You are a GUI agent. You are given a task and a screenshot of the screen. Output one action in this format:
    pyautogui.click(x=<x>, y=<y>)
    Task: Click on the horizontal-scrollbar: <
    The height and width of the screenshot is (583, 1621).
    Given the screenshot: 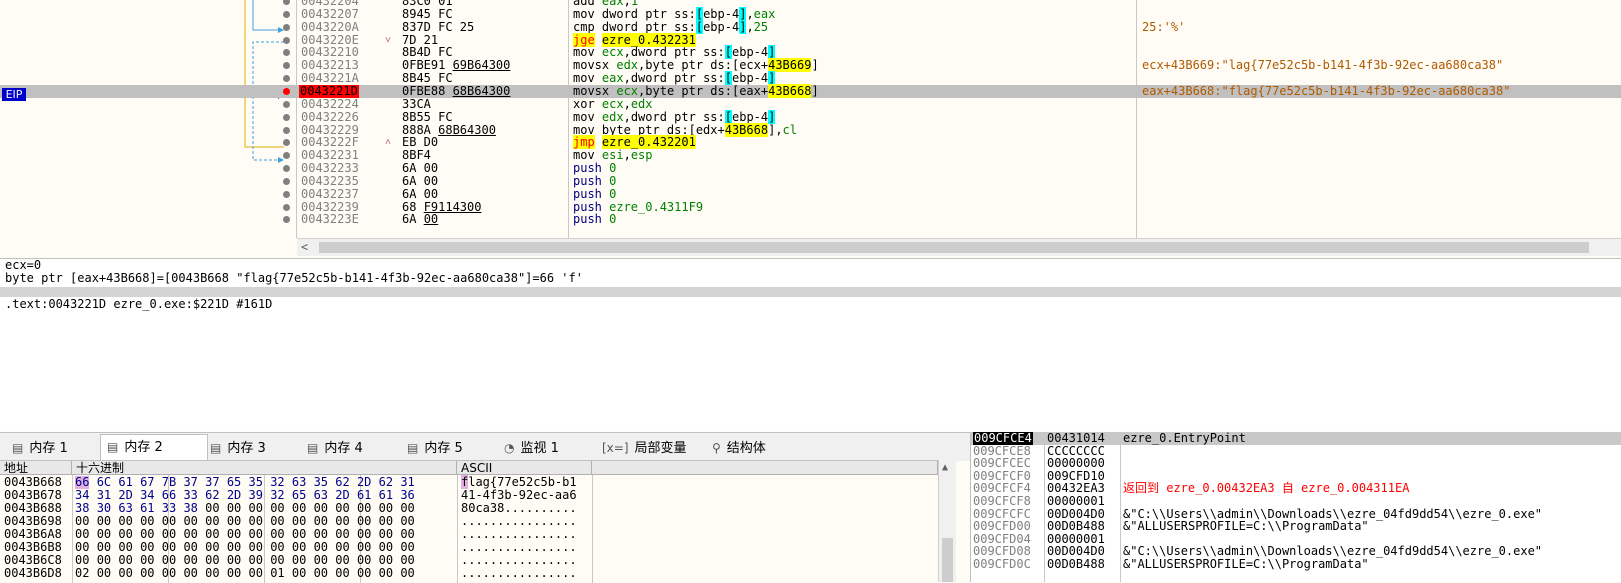 What is the action you would take?
    pyautogui.click(x=959, y=247)
    